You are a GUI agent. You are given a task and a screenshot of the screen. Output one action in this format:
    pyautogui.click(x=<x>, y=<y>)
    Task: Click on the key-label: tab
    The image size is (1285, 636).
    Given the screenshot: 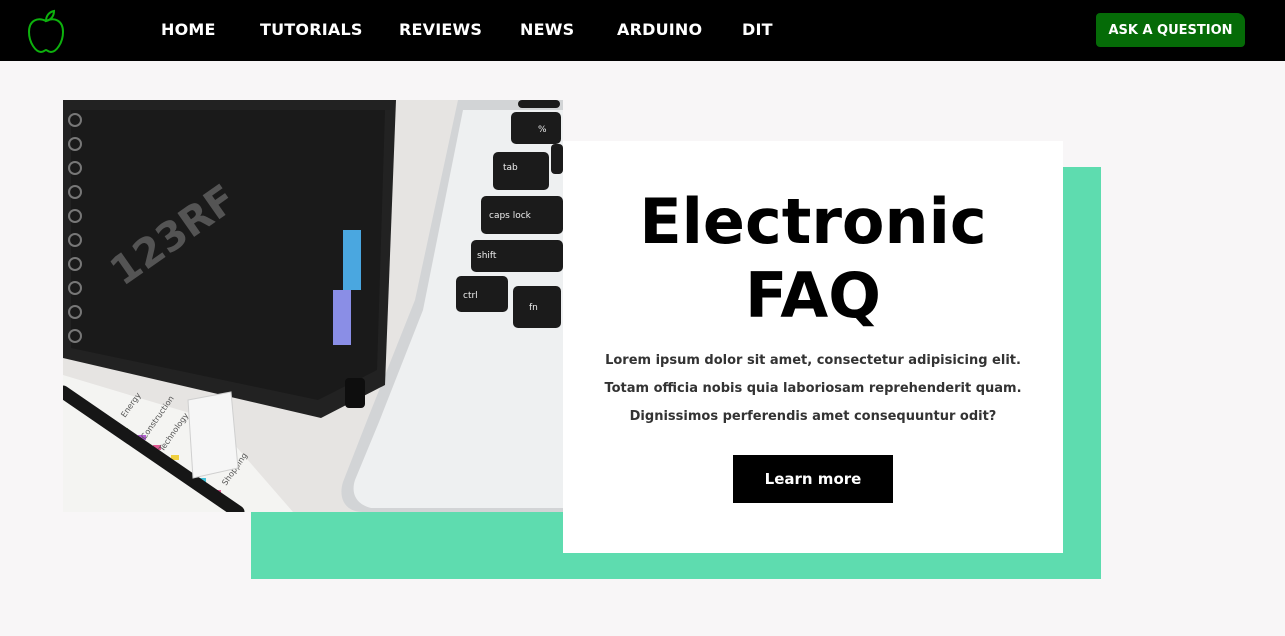 What is the action you would take?
    pyautogui.click(x=510, y=168)
    